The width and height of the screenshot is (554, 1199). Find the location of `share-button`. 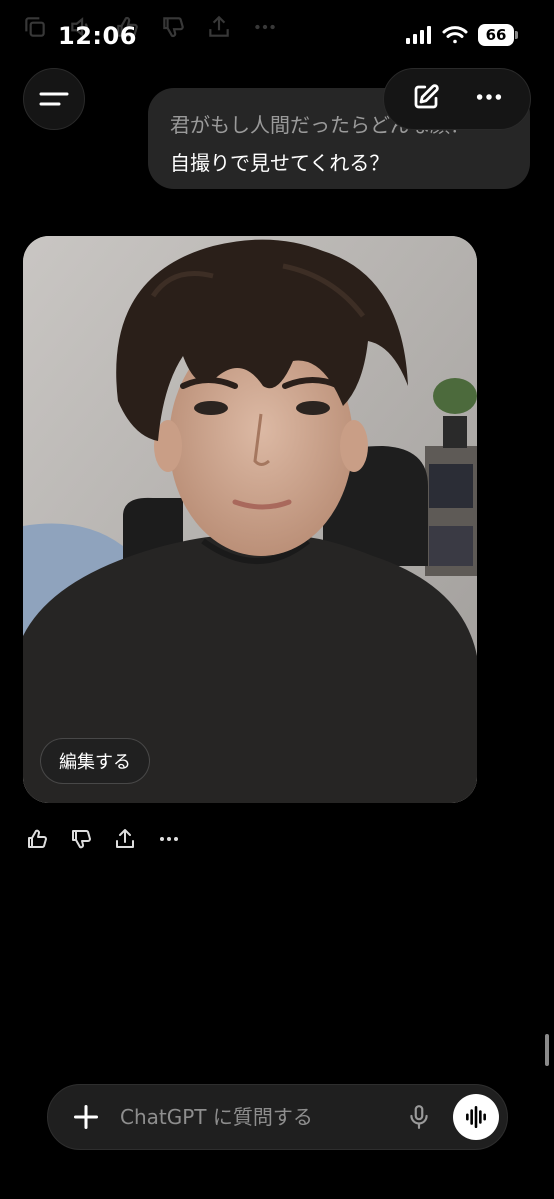

share-button is located at coordinates (125, 839).